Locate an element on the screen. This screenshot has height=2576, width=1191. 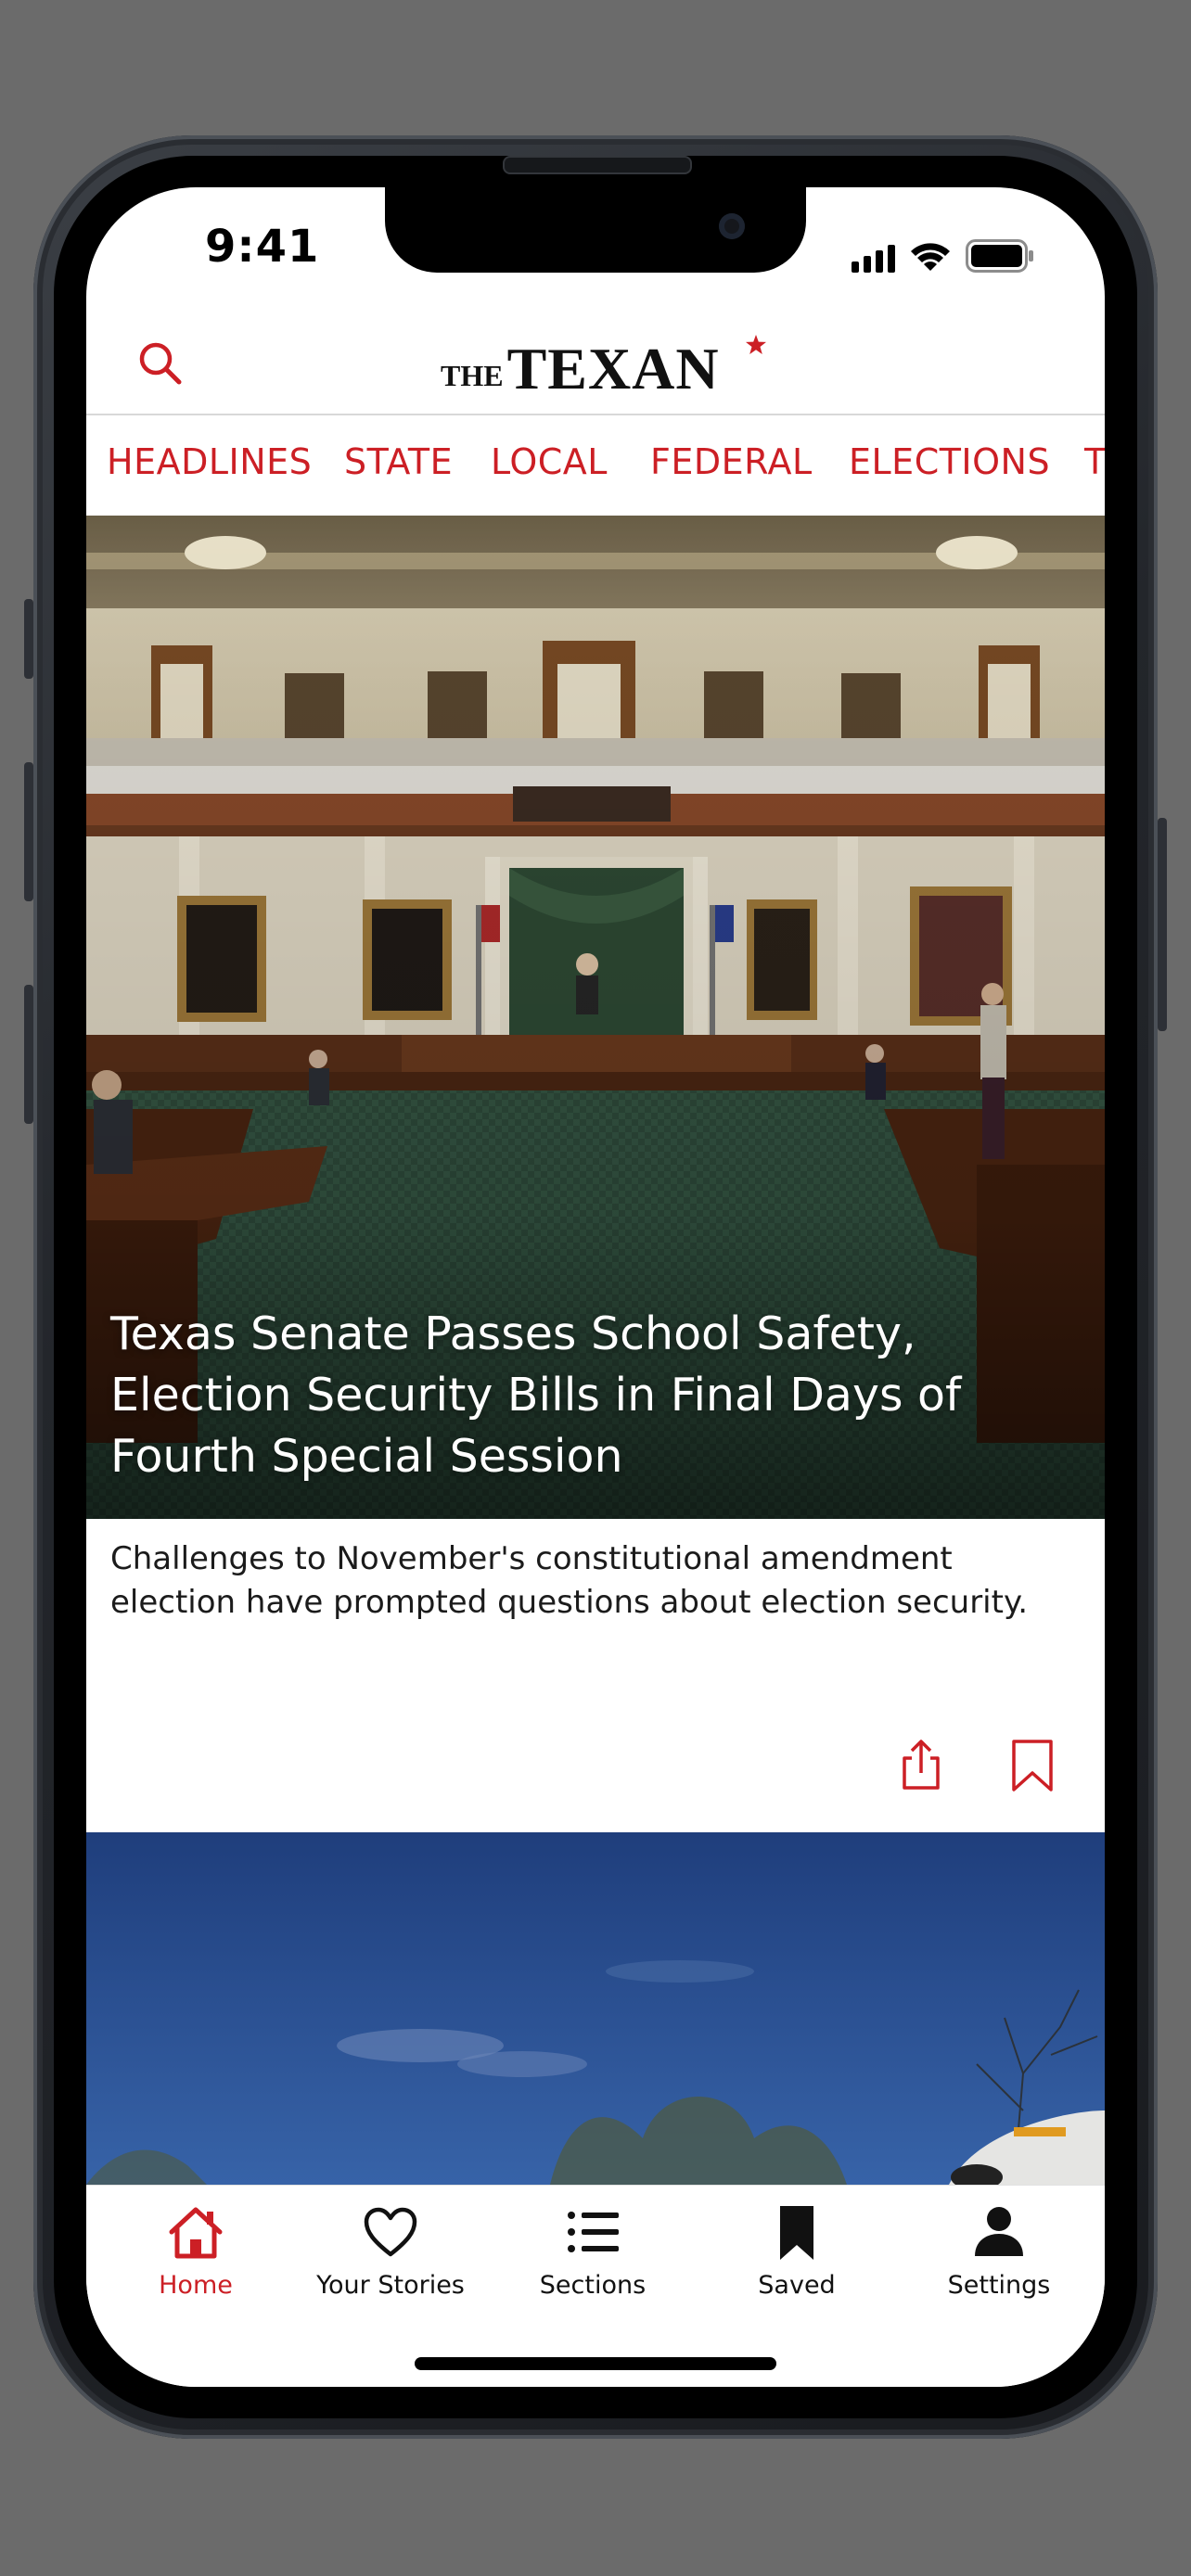
category-tab-next: T is located at coordinates (1095, 462).